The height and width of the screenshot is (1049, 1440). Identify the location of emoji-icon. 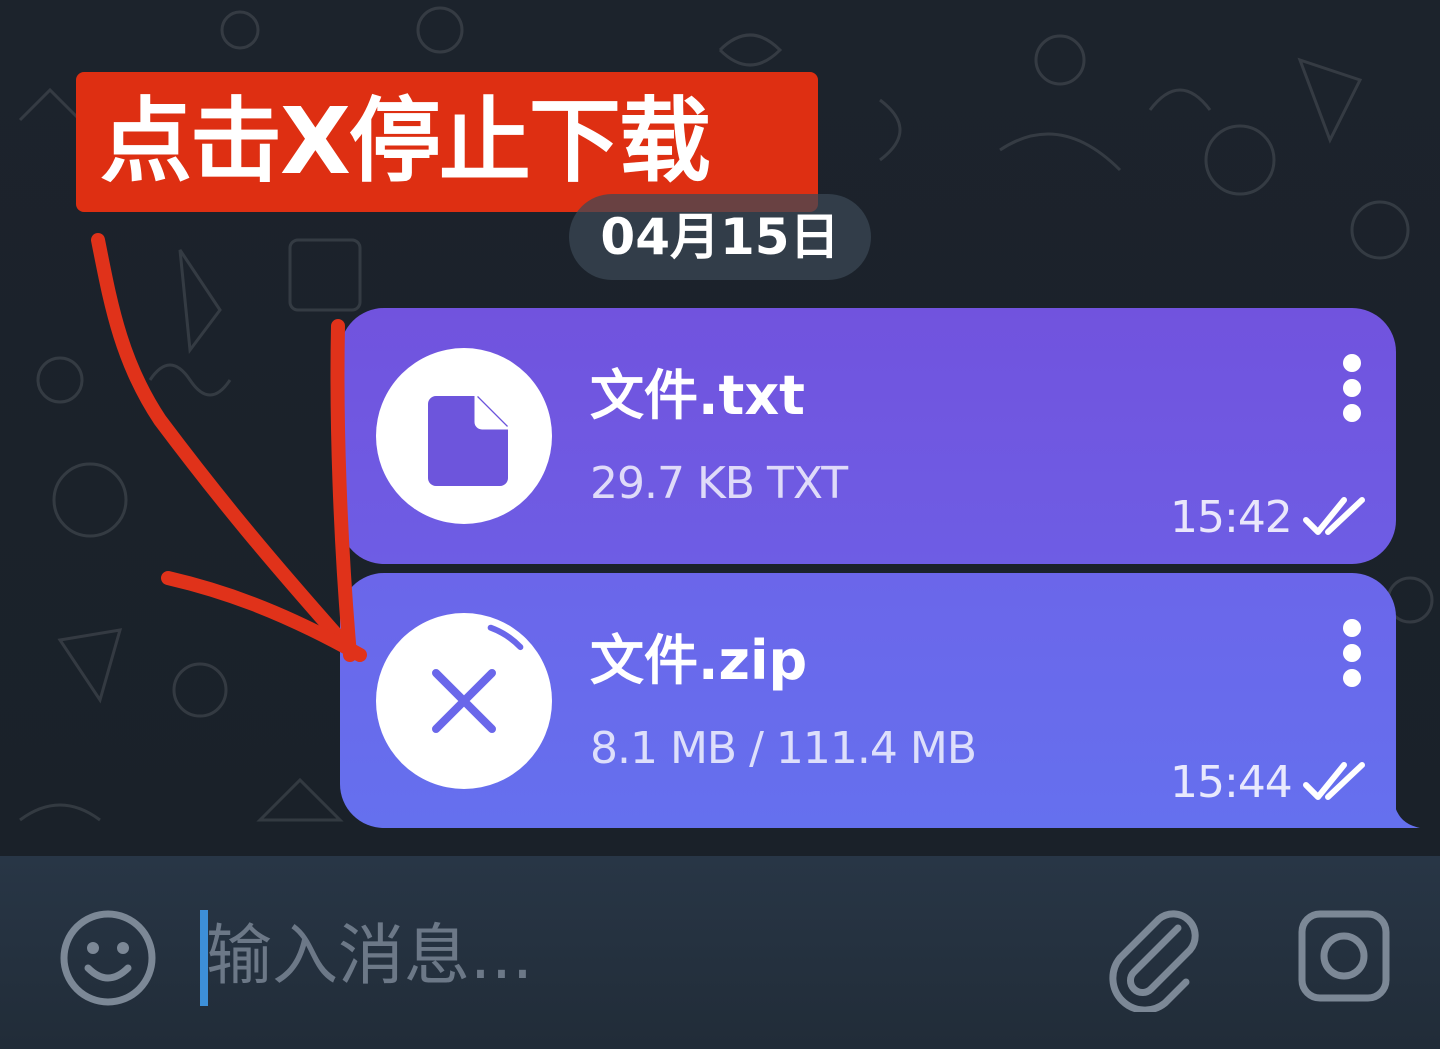
(108, 958).